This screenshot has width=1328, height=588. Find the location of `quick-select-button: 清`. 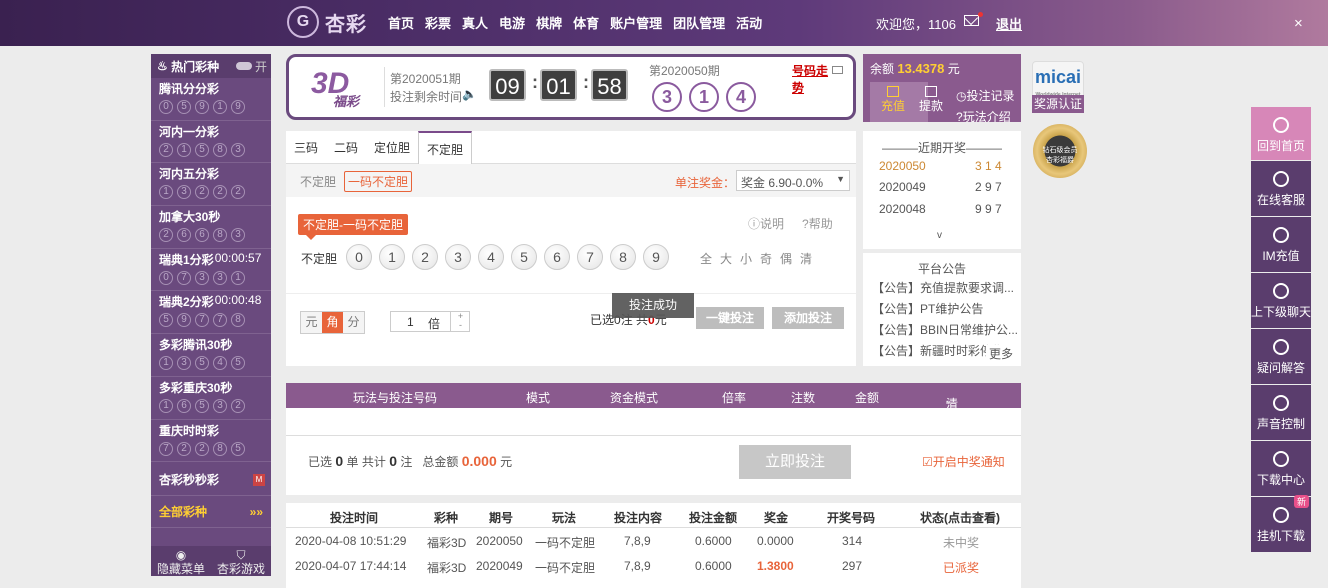

quick-select-button: 清 is located at coordinates (806, 258).